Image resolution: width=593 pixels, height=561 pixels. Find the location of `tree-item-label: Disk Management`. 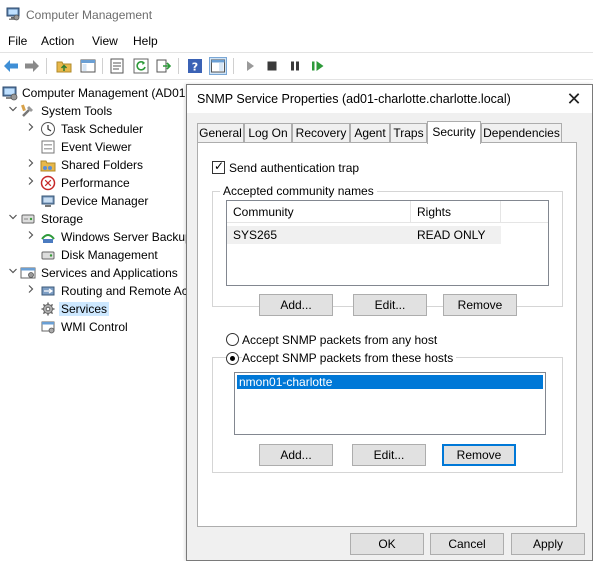

tree-item-label: Disk Management is located at coordinates (109, 255).